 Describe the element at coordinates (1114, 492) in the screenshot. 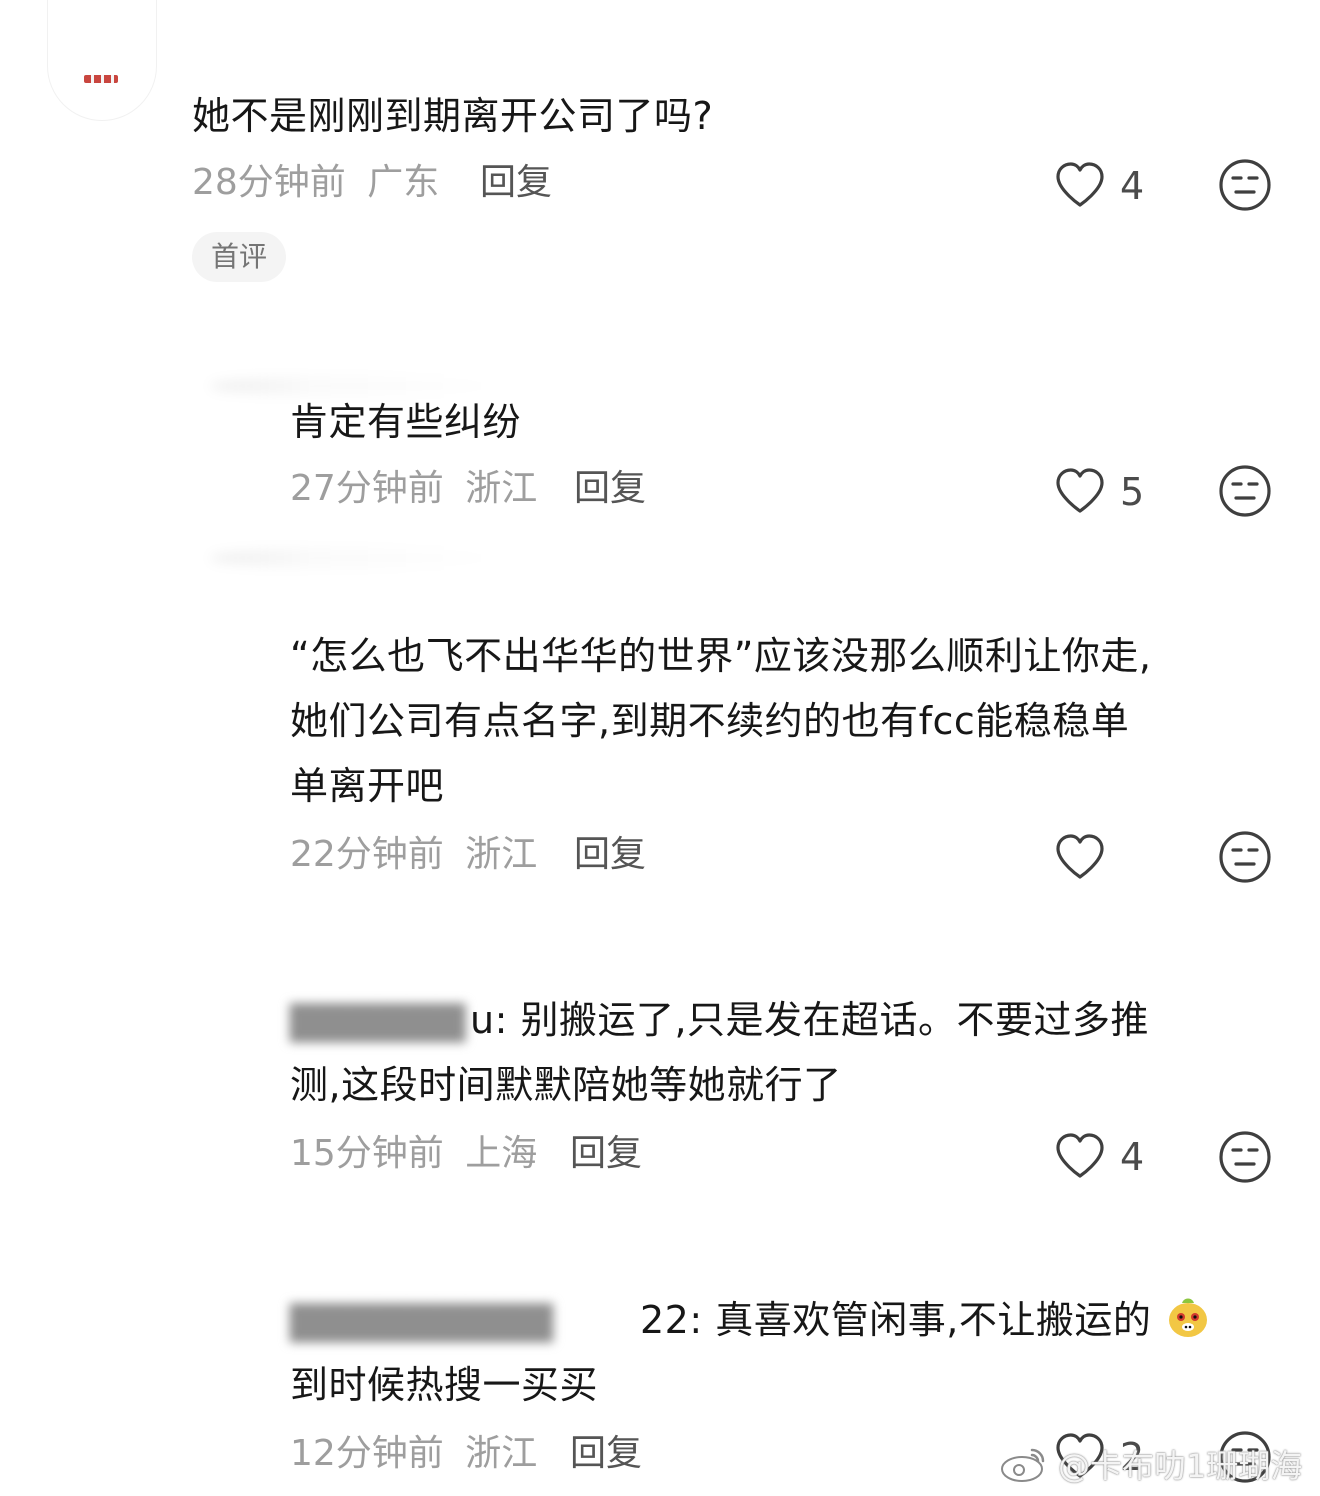

I see `like-button: 5` at that location.